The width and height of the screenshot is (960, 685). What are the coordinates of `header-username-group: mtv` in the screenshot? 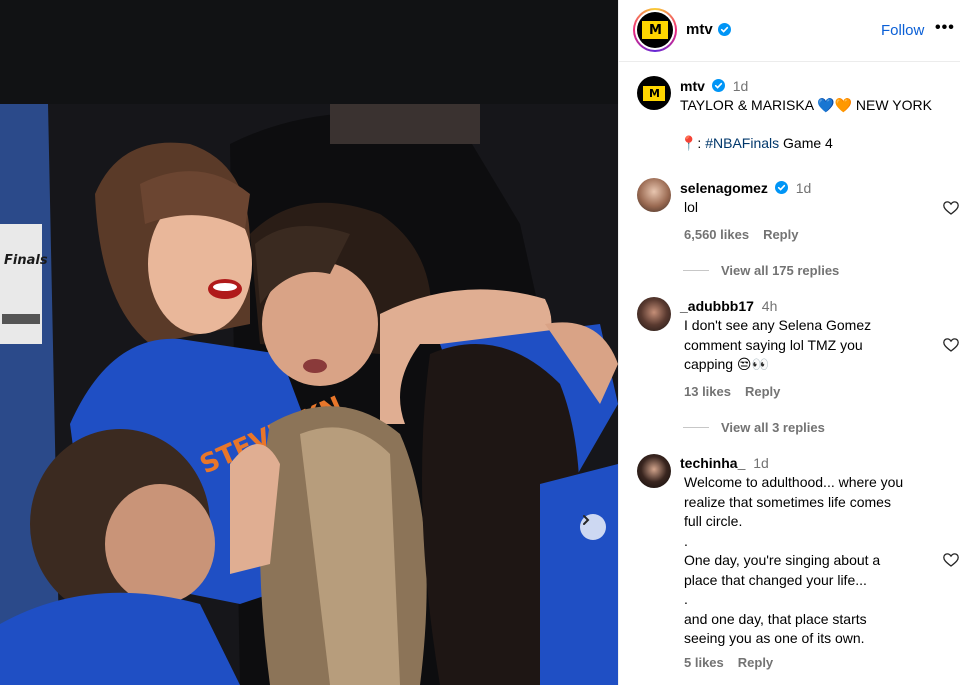 It's located at (708, 29).